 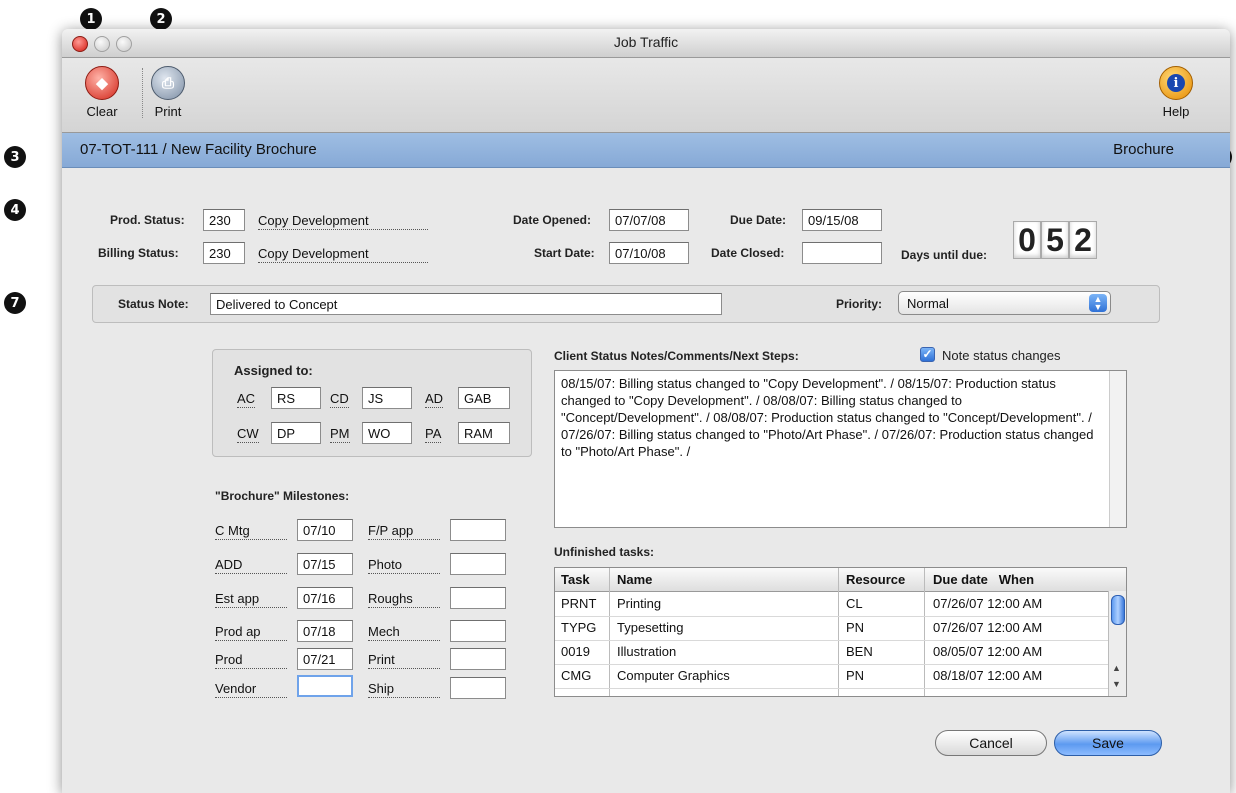 What do you see at coordinates (1108, 743) in the screenshot?
I see `save-button: Save` at bounding box center [1108, 743].